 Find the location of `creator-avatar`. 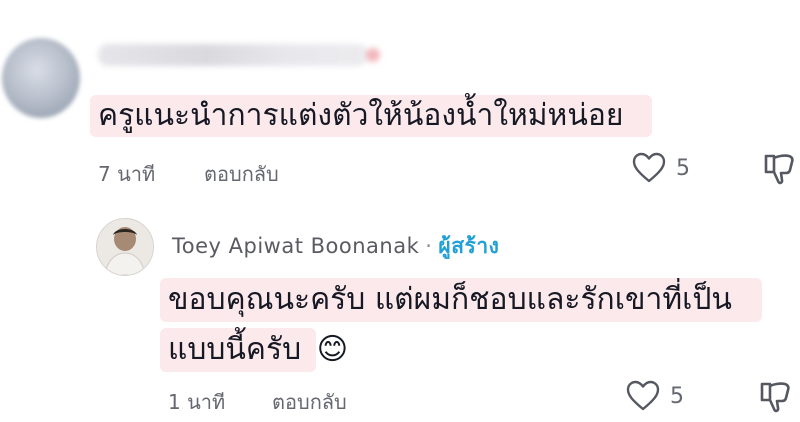

creator-avatar is located at coordinates (125, 247).